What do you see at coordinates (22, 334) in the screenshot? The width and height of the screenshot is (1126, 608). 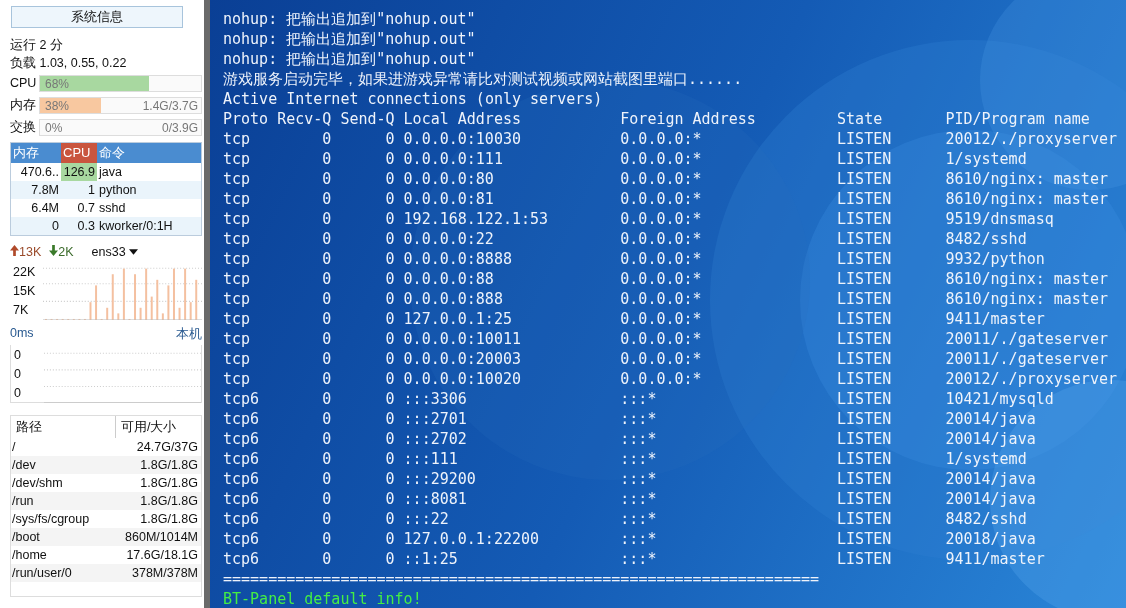 I see `latency-value: 0ms` at bounding box center [22, 334].